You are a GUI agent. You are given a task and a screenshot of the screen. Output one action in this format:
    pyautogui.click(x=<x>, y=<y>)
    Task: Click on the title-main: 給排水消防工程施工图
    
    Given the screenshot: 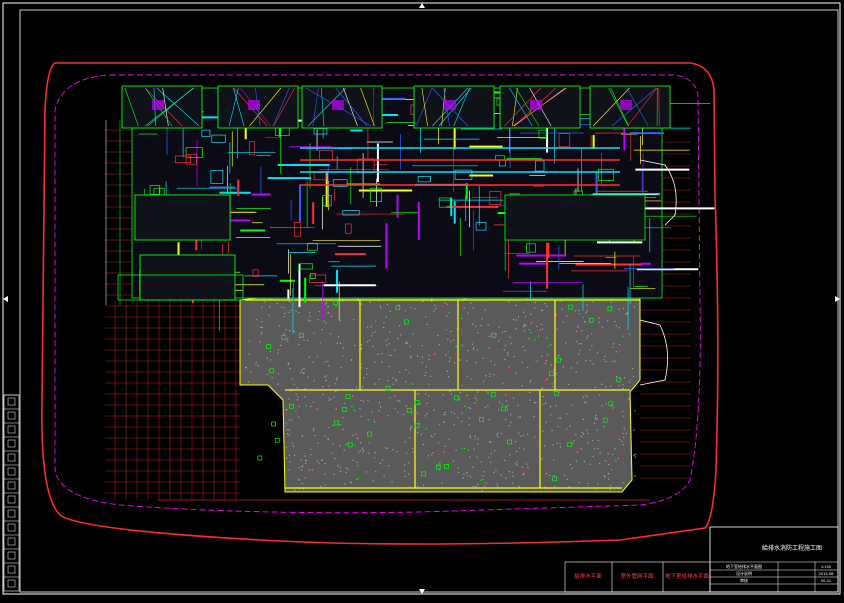 What is the action you would take?
    pyautogui.click(x=792, y=548)
    